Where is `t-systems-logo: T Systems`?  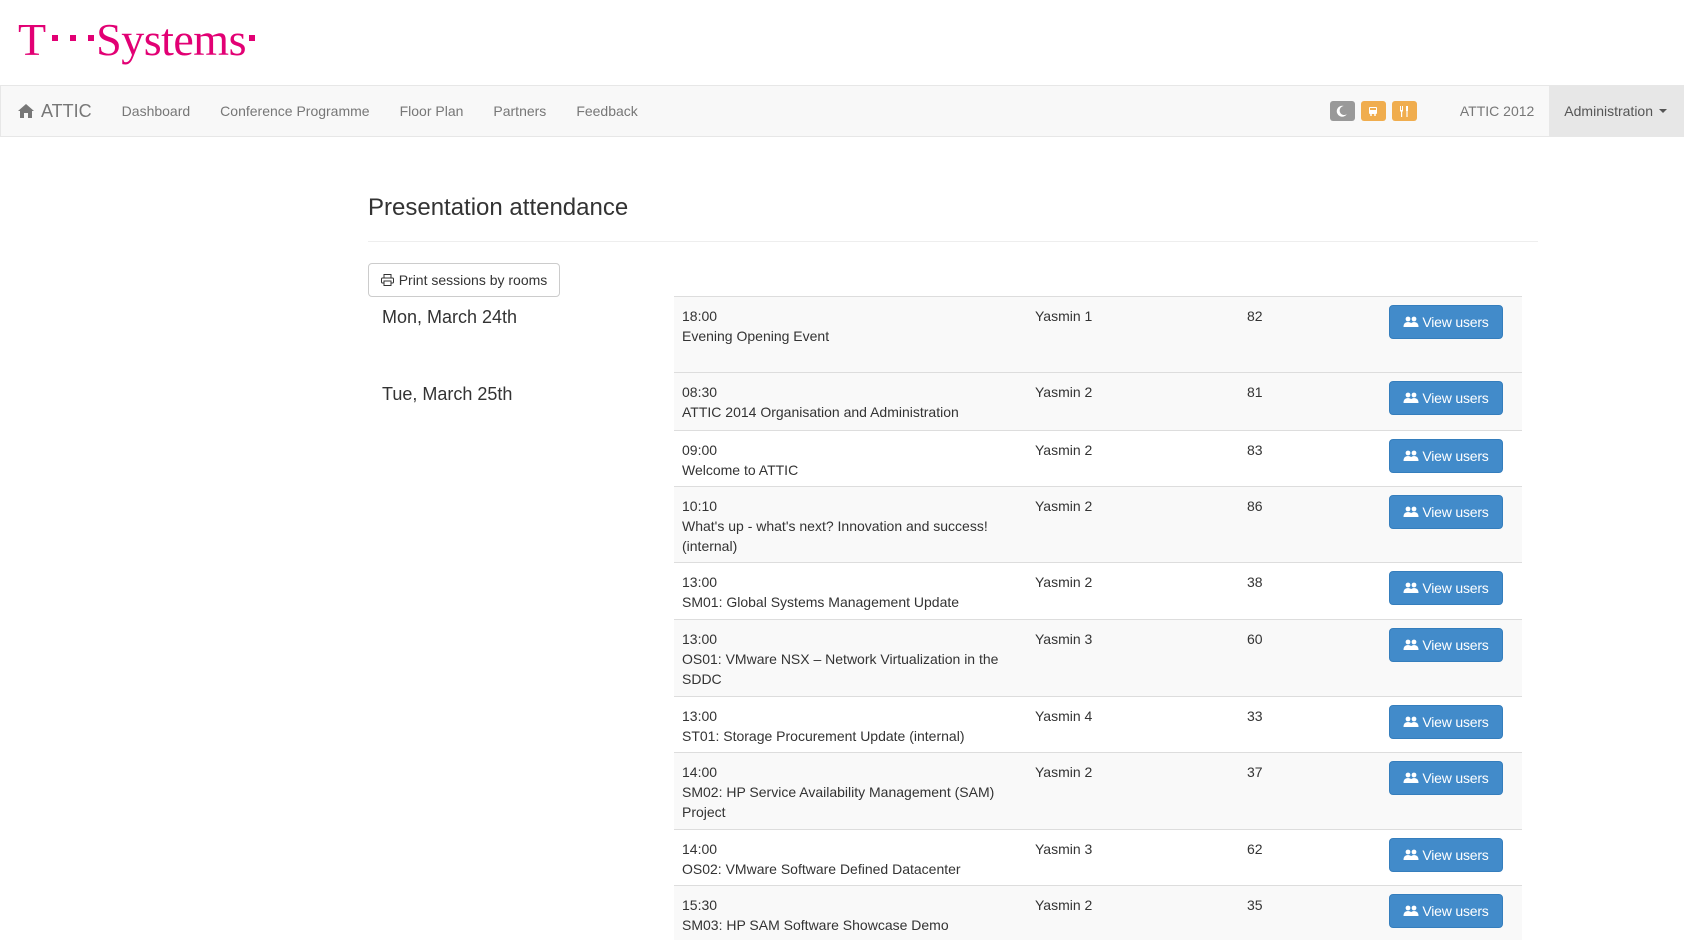 t-systems-logo: T Systems is located at coordinates (139, 40).